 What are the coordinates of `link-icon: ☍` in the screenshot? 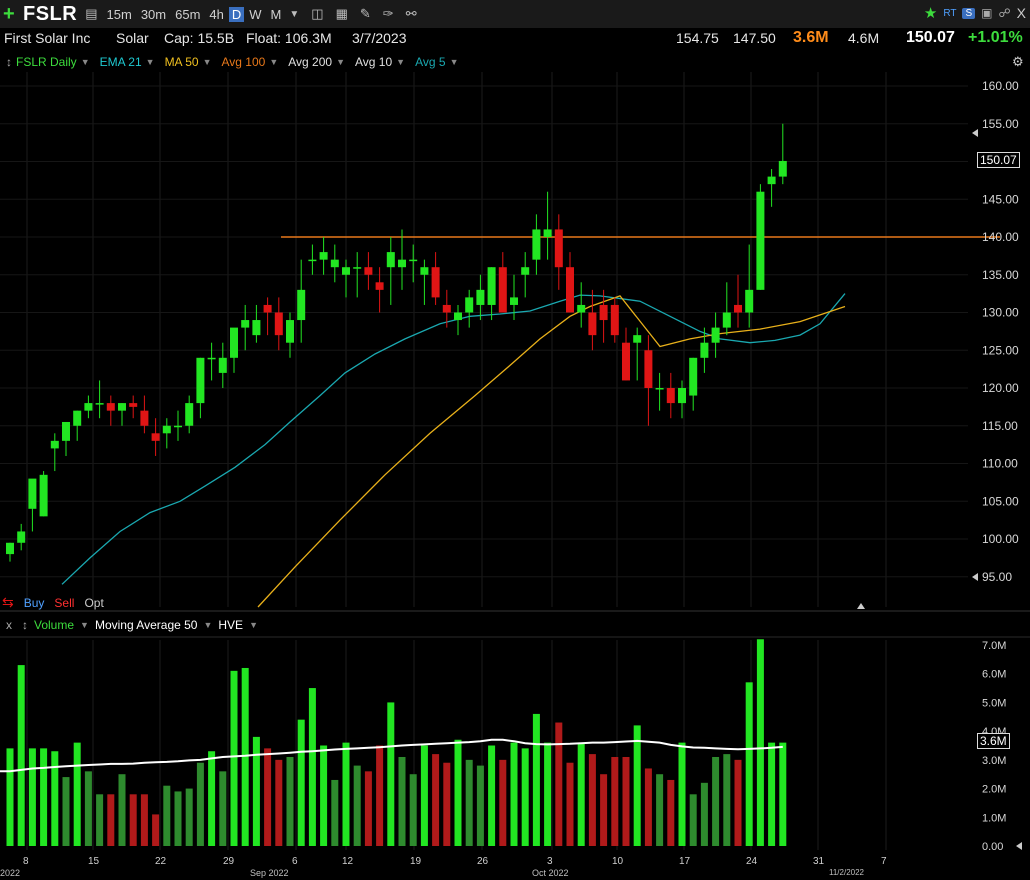 It's located at (1005, 13).